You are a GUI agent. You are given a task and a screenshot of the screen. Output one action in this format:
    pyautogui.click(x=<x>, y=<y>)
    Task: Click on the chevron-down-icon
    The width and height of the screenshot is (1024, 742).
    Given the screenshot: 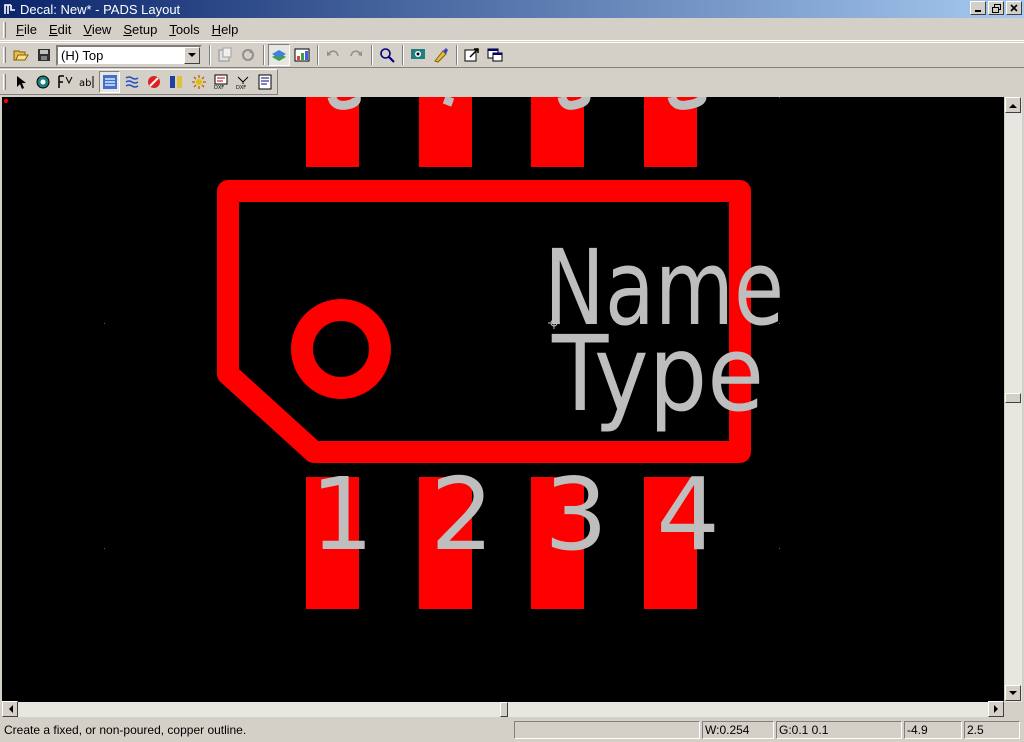 What is the action you would take?
    pyautogui.click(x=192, y=55)
    